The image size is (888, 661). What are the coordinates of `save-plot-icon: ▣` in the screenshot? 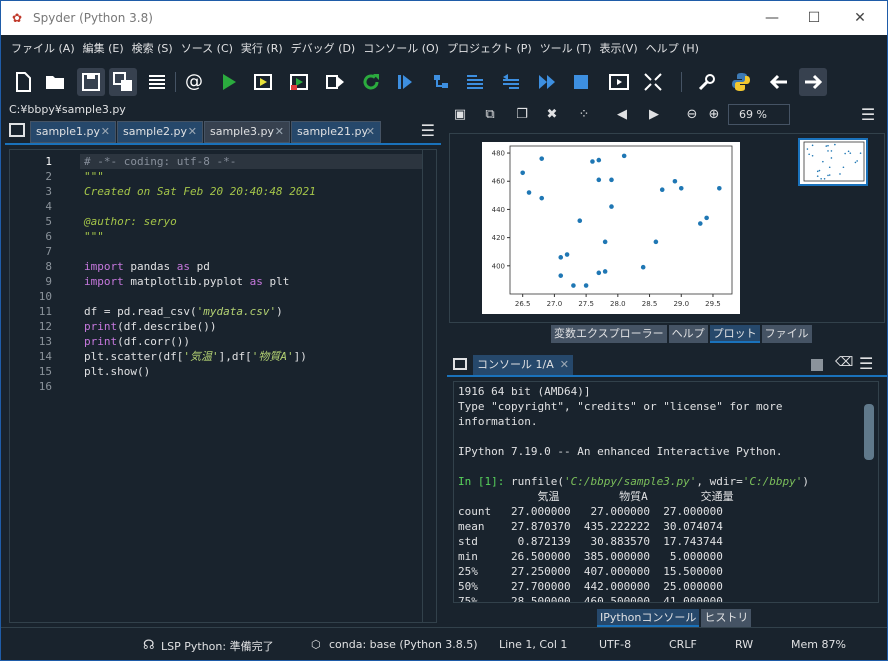 It's located at (460, 115).